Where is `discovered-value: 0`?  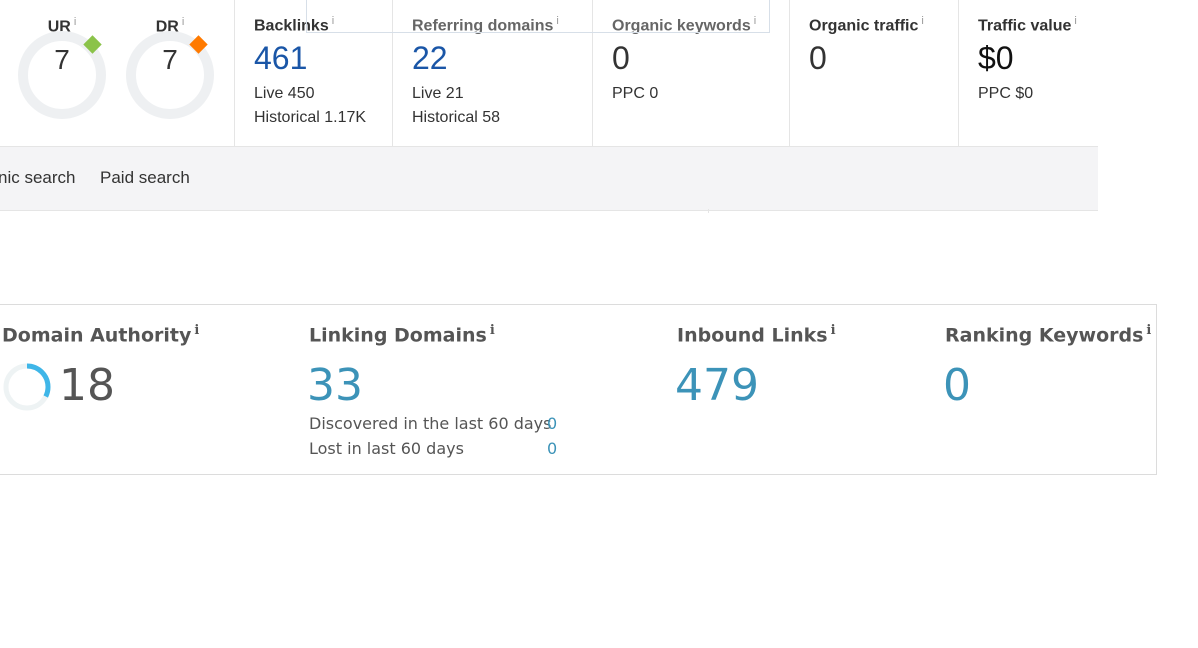
discovered-value: 0 is located at coordinates (552, 423).